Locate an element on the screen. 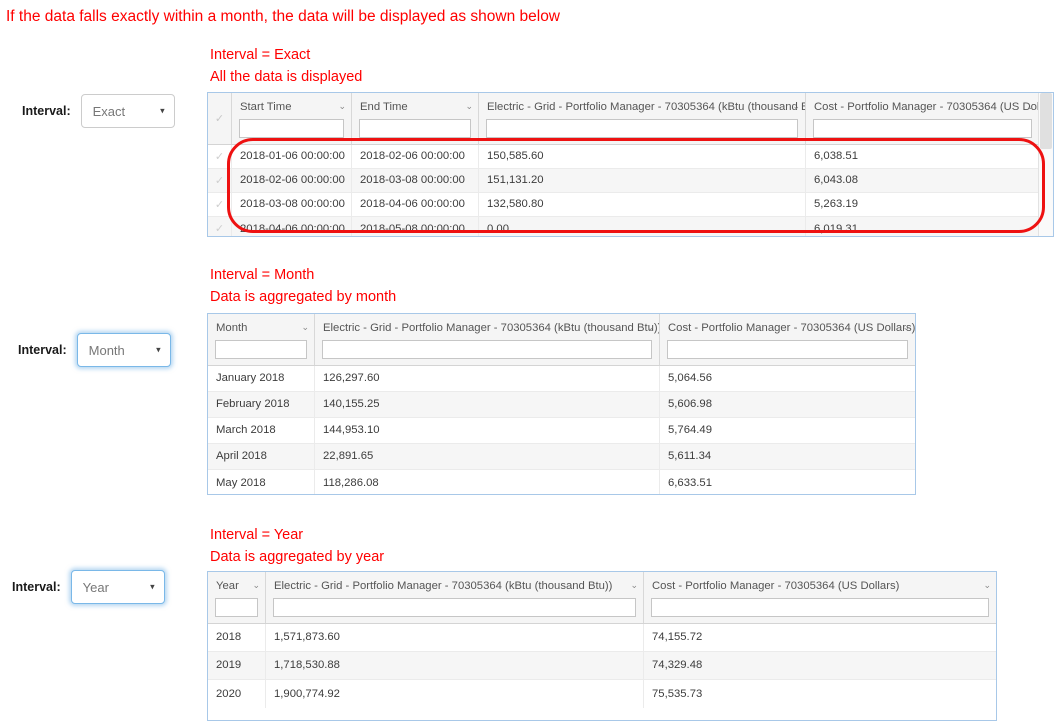 This screenshot has height=721, width=1054. filter-wrap-year is located at coordinates (236, 608).